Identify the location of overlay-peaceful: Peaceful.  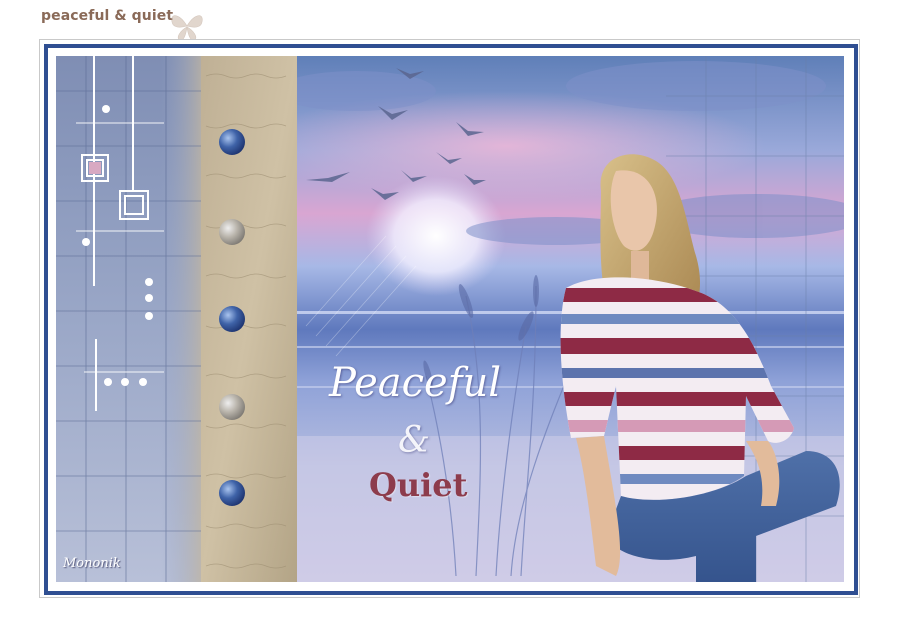
(415, 383).